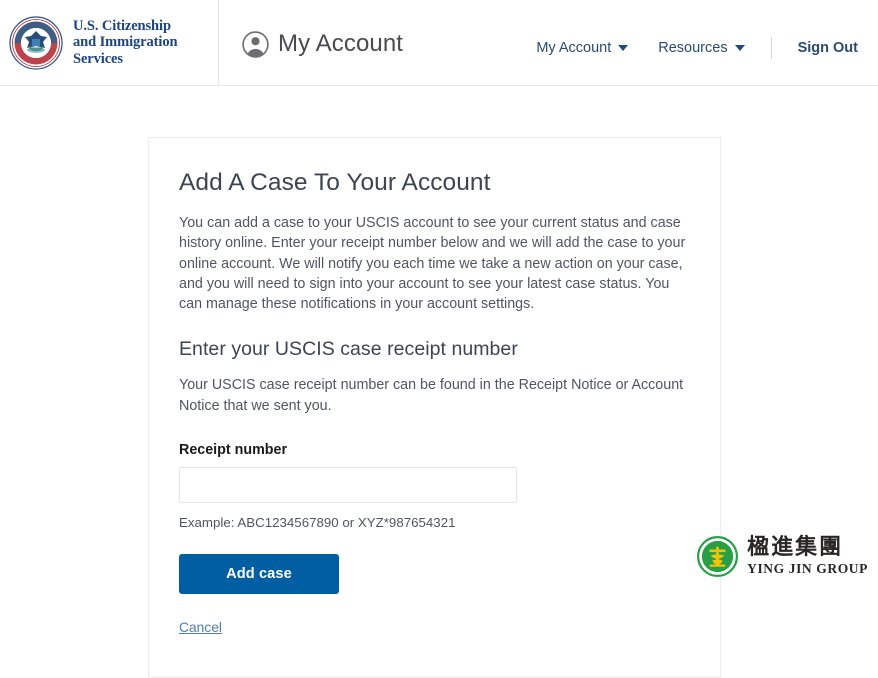 The height and width of the screenshot is (678, 878). Describe the element at coordinates (255, 44) in the screenshot. I see `user-avatar-icon` at that location.